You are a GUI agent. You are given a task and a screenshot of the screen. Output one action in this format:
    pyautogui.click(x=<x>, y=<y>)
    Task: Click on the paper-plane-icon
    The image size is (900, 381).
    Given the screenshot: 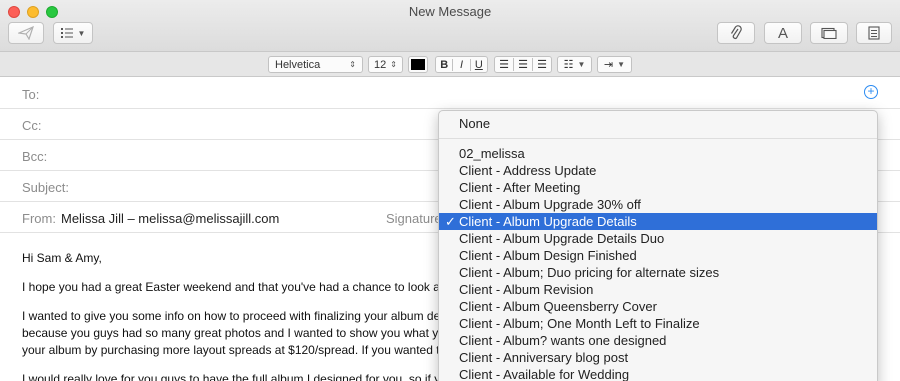 What is the action you would take?
    pyautogui.click(x=26, y=33)
    